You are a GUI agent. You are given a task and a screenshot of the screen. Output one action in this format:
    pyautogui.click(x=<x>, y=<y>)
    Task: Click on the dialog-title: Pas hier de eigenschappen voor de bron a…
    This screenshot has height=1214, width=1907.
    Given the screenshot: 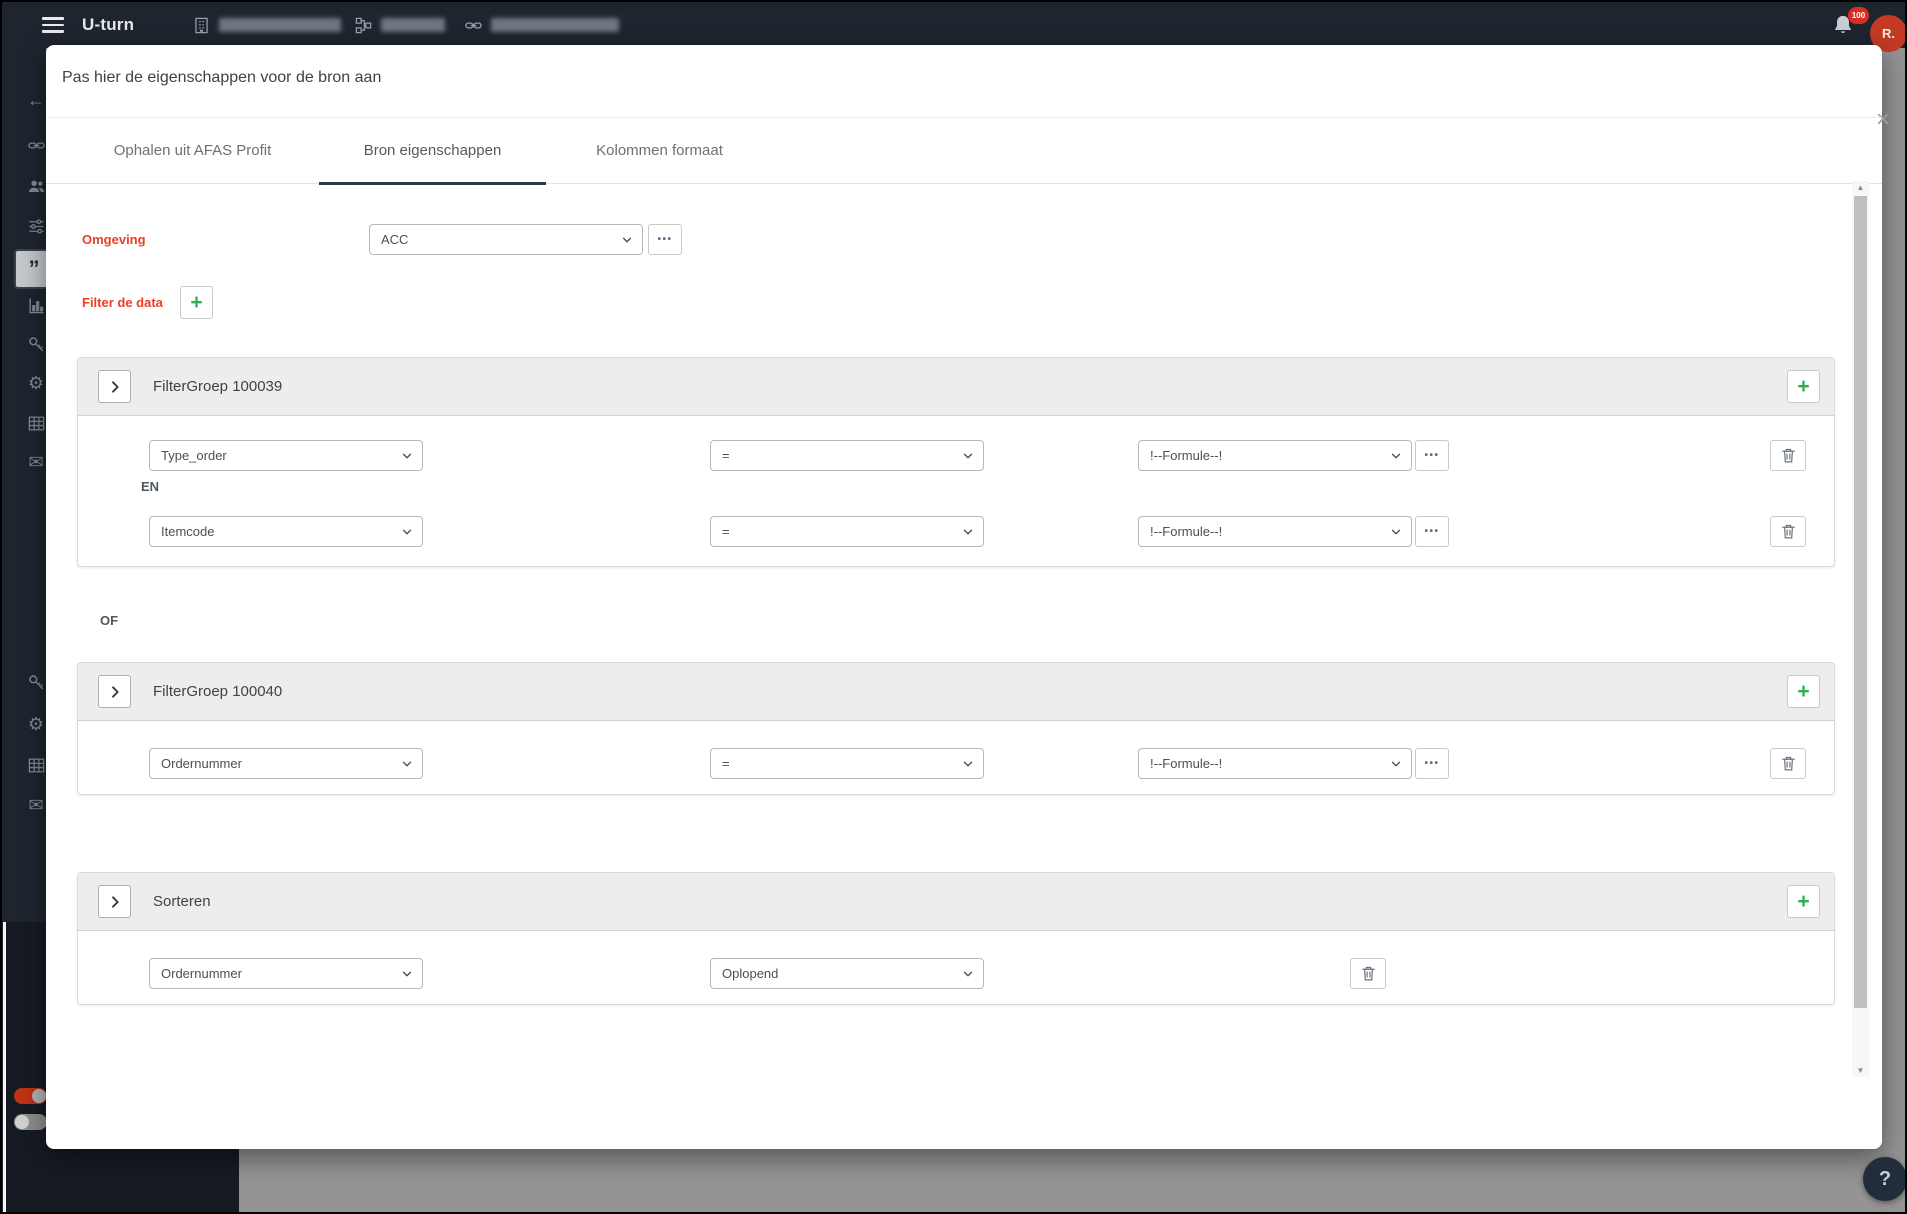 What is the action you would take?
    pyautogui.click(x=222, y=77)
    